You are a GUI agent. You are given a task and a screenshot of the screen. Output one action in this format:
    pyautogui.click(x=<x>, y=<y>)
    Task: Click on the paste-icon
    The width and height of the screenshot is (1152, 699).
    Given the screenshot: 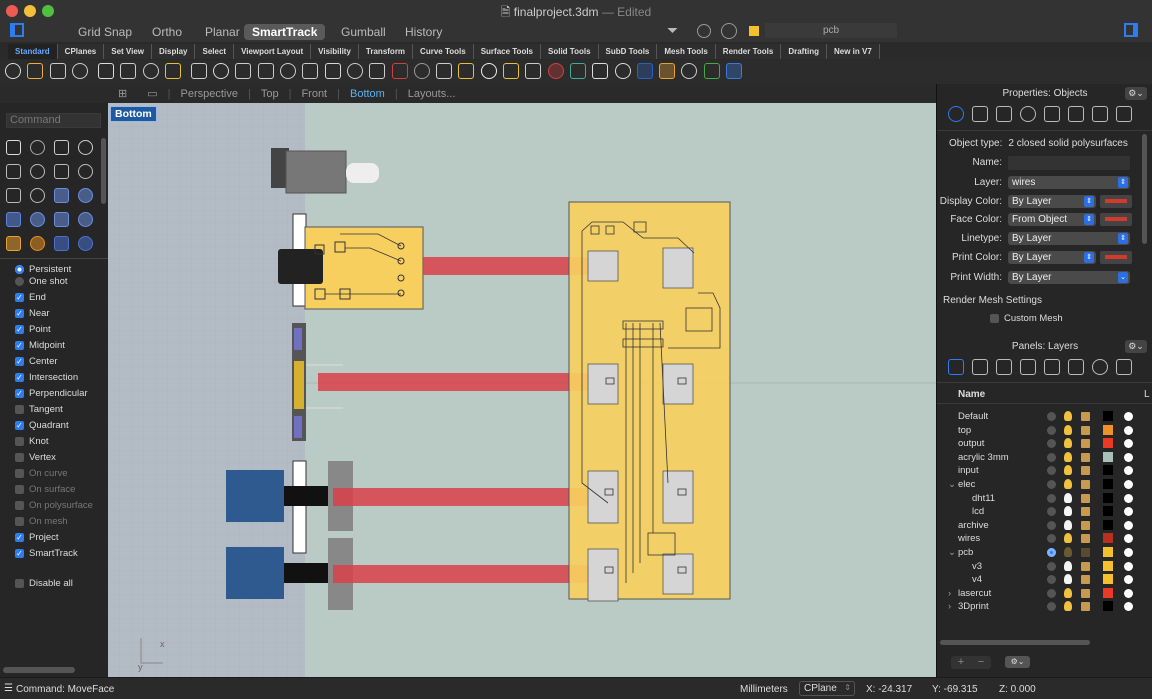 What is the action you would take?
    pyautogui.click(x=172, y=71)
    